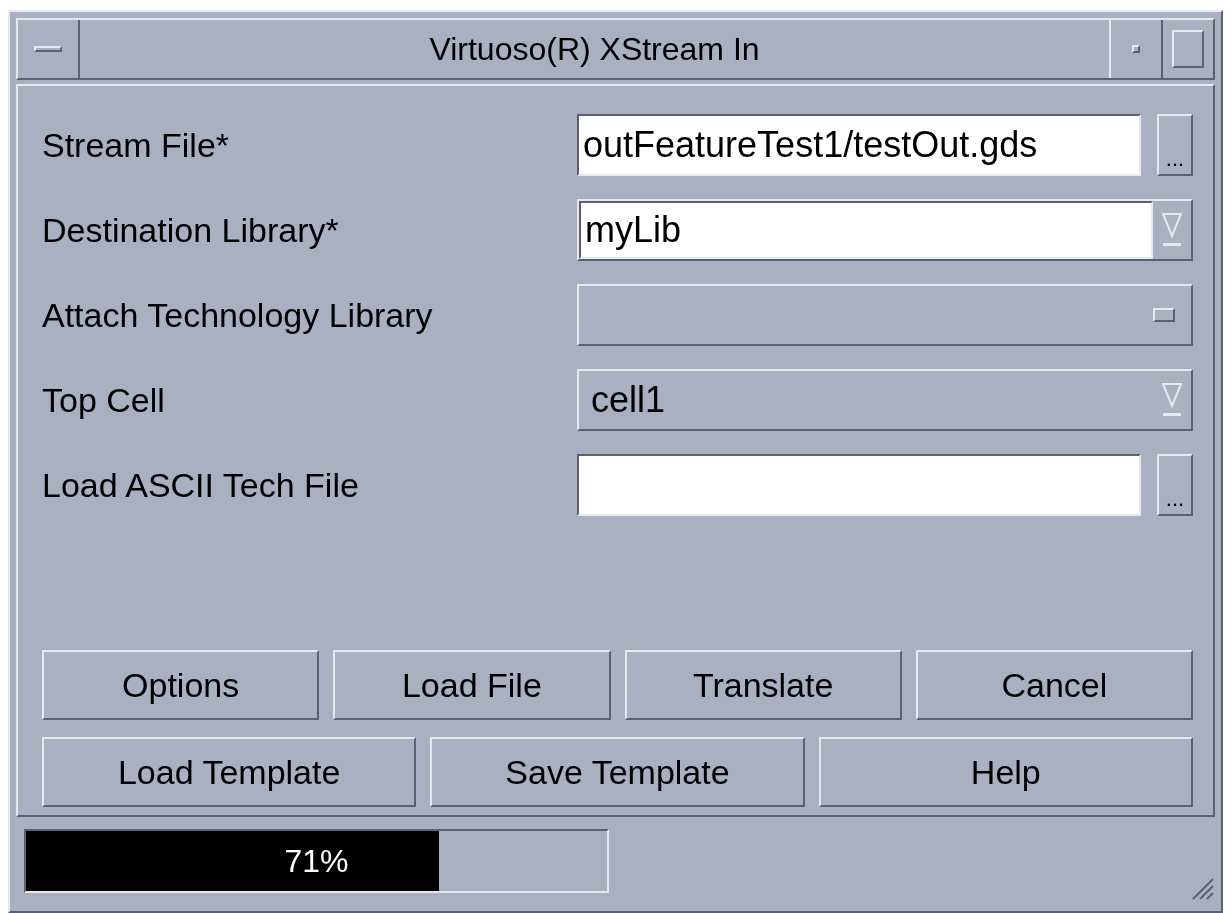  Describe the element at coordinates (885, 230) in the screenshot. I see `combo-box: myLib` at that location.